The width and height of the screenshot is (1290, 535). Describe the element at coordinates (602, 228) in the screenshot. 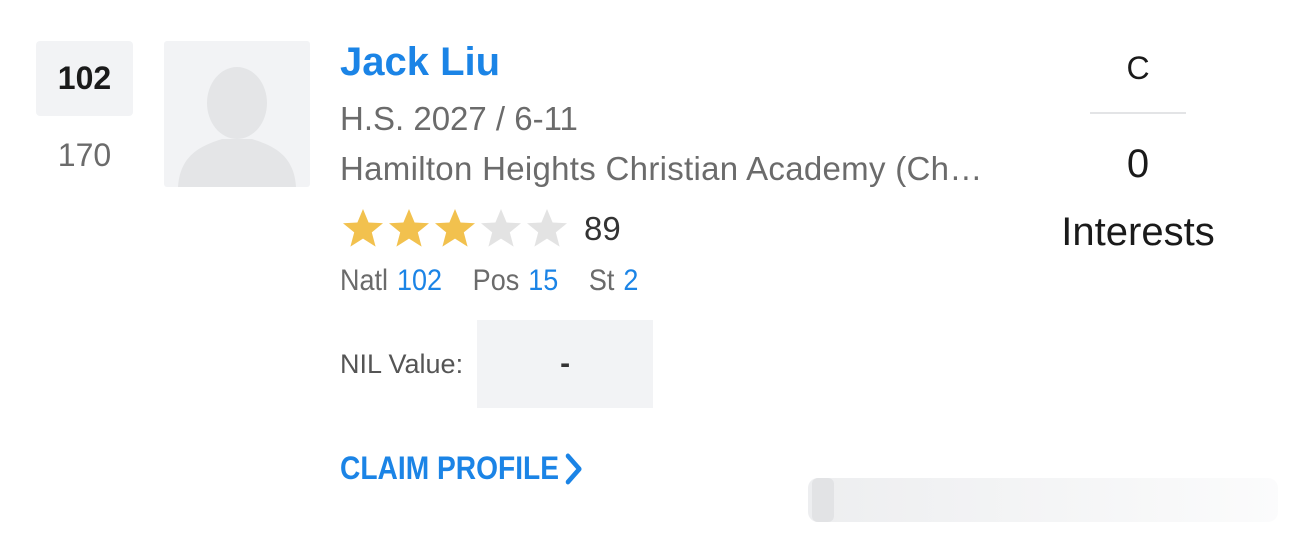

I see `rating-score: 89` at that location.